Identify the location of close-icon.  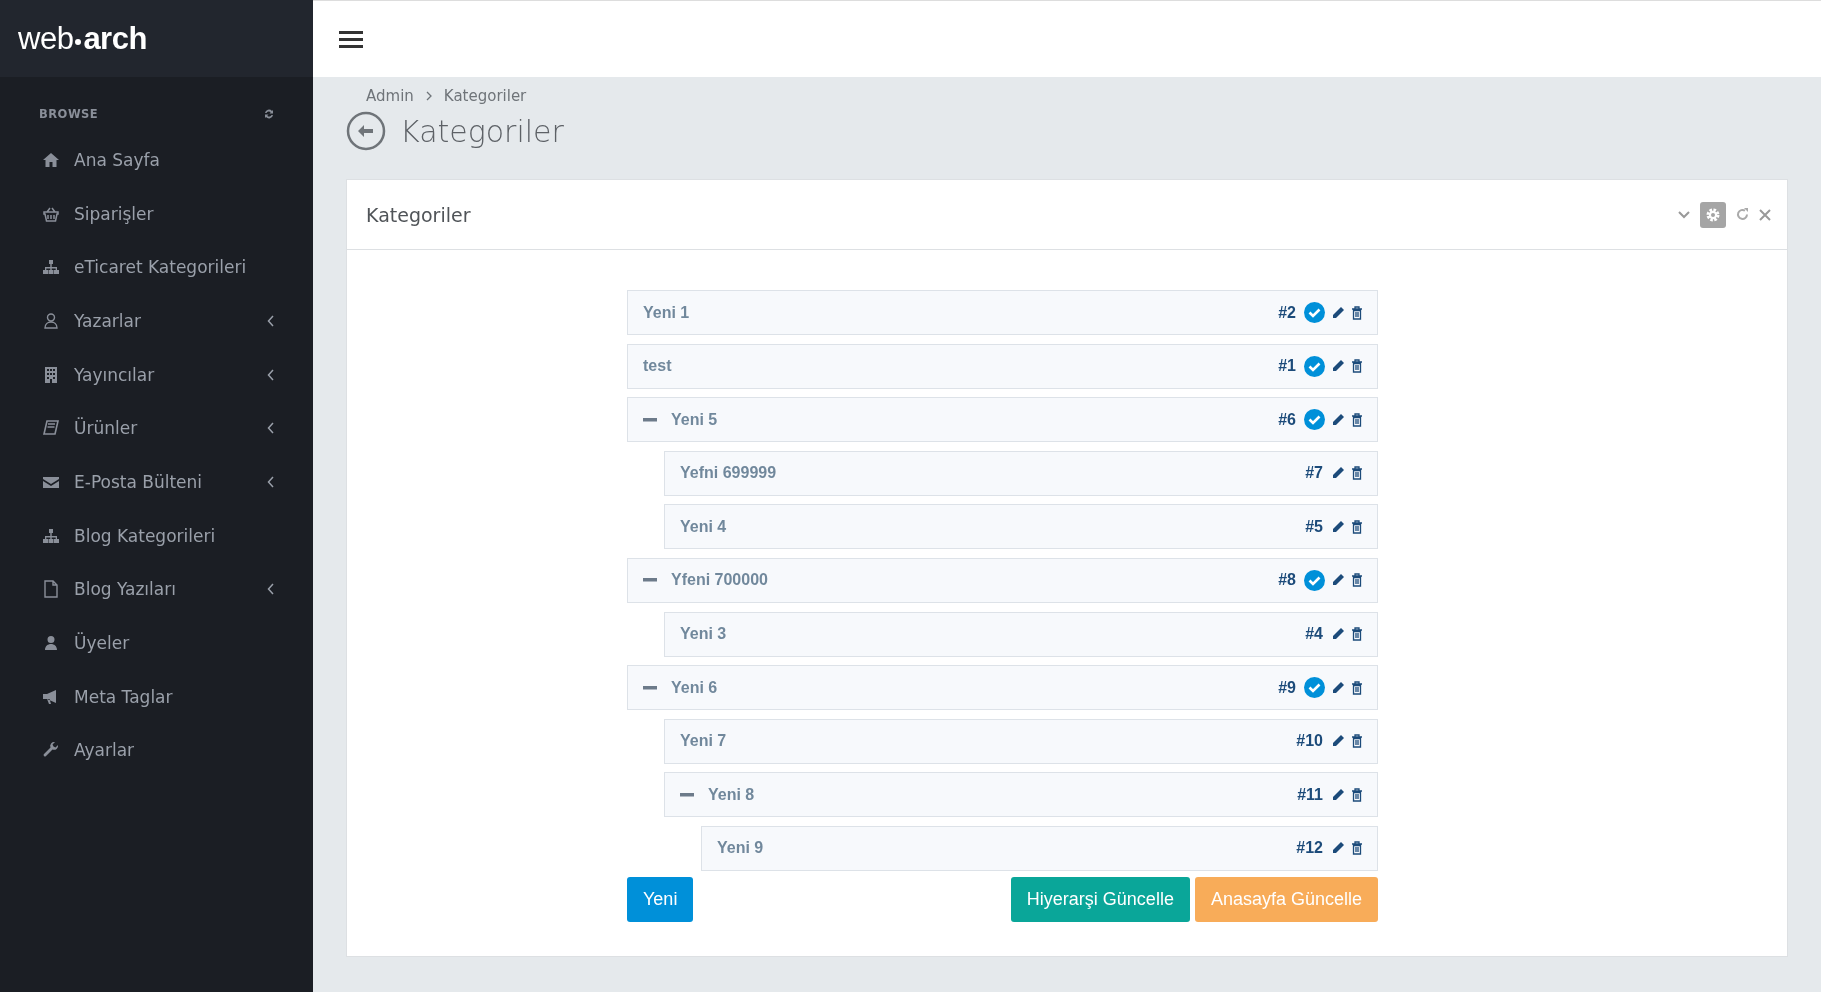
(1765, 214).